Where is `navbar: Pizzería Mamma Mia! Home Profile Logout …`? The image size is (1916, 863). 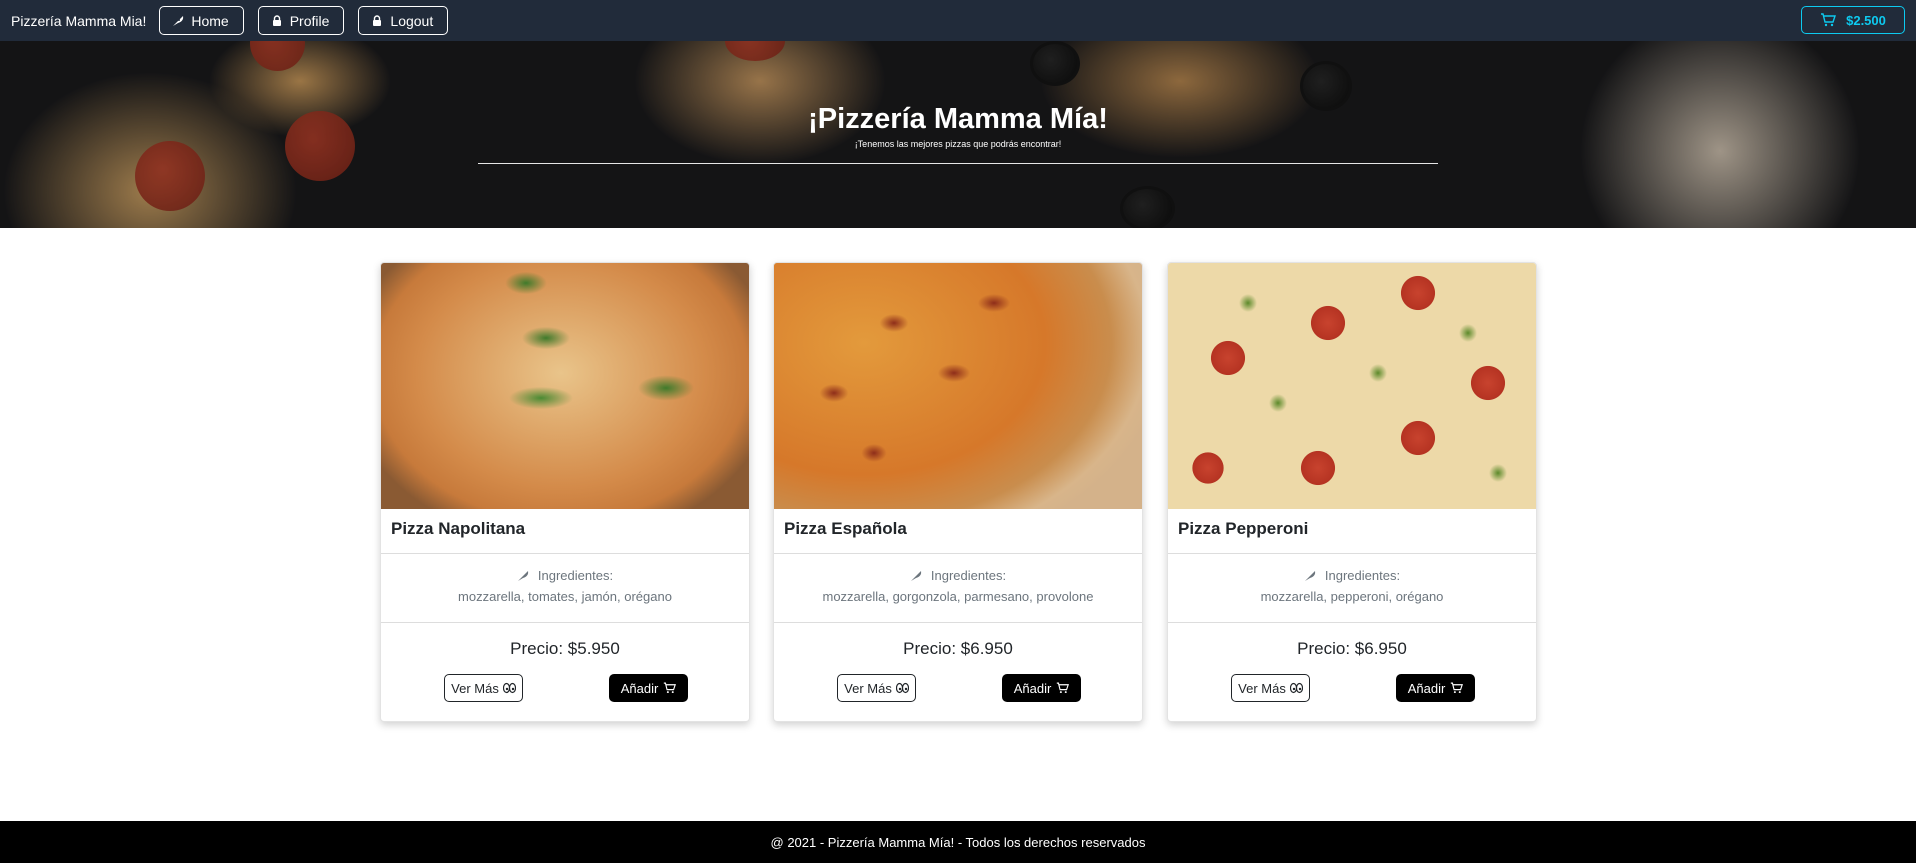
navbar: Pizzería Mamma Mia! Home Profile Logout … is located at coordinates (958, 20).